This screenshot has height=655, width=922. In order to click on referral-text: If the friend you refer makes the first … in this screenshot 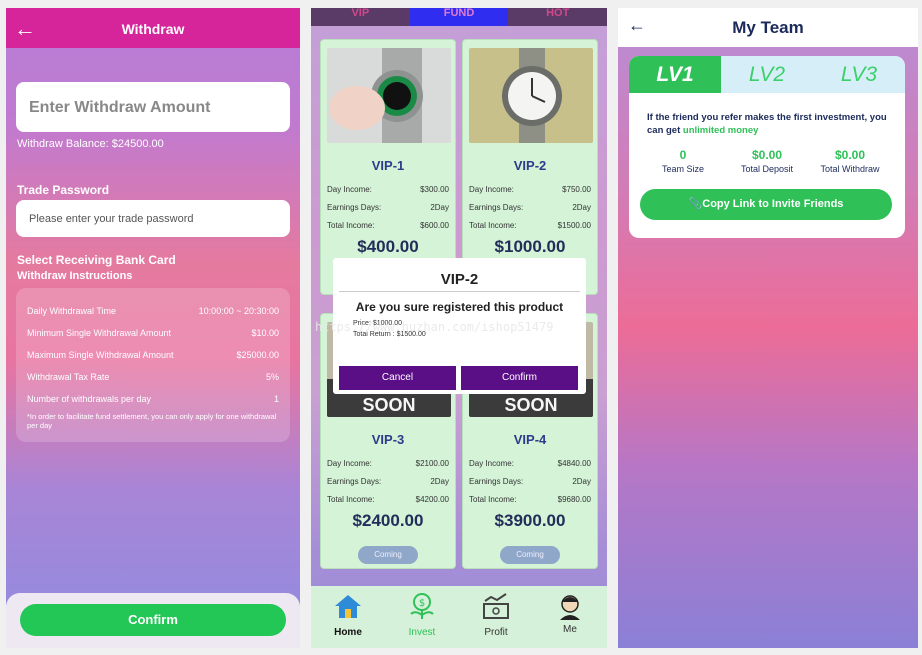, I will do `click(767, 124)`.